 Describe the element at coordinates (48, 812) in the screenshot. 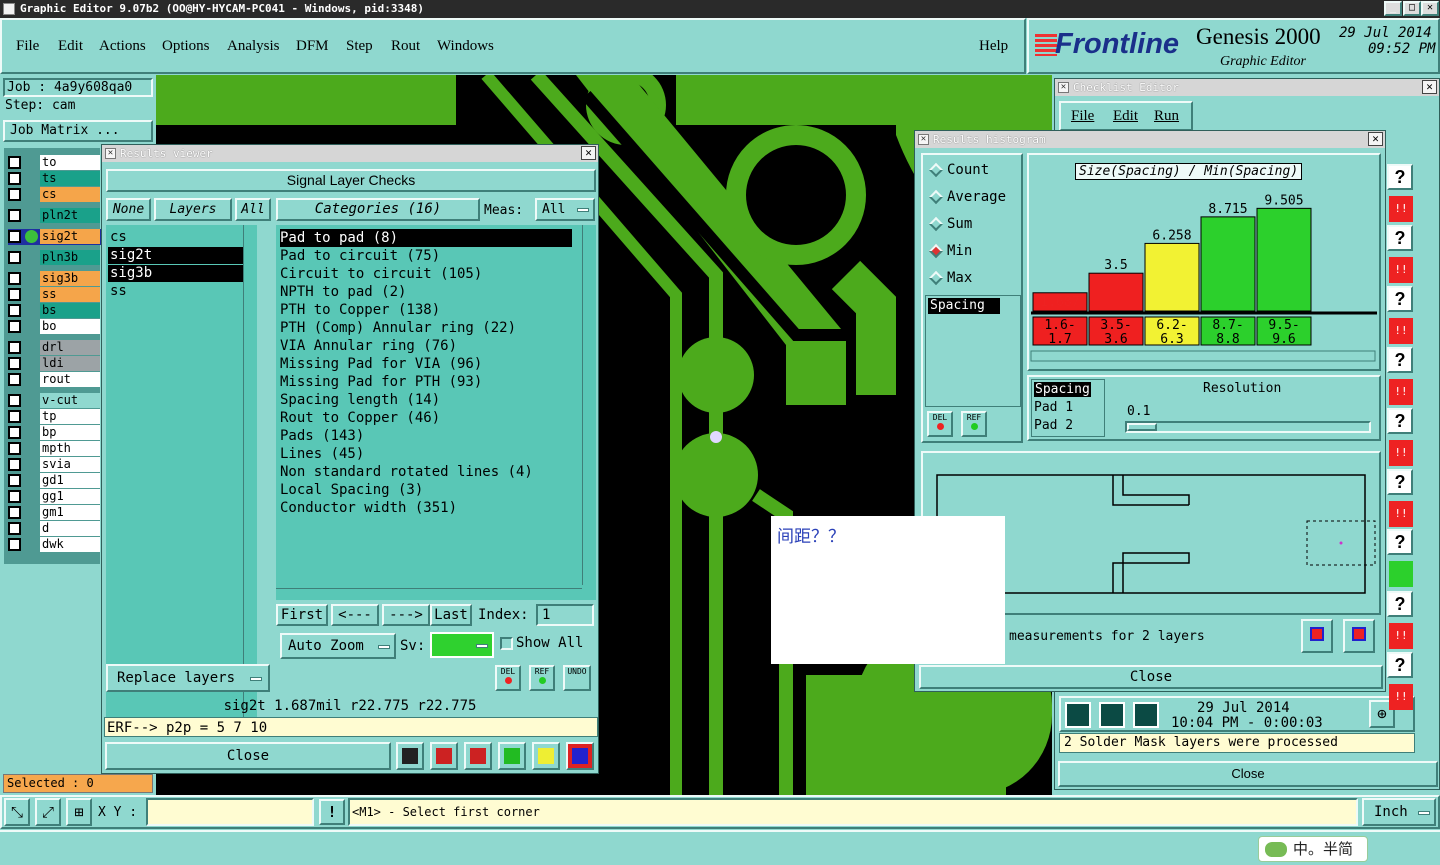

I see `measure-icon: ⤢` at that location.